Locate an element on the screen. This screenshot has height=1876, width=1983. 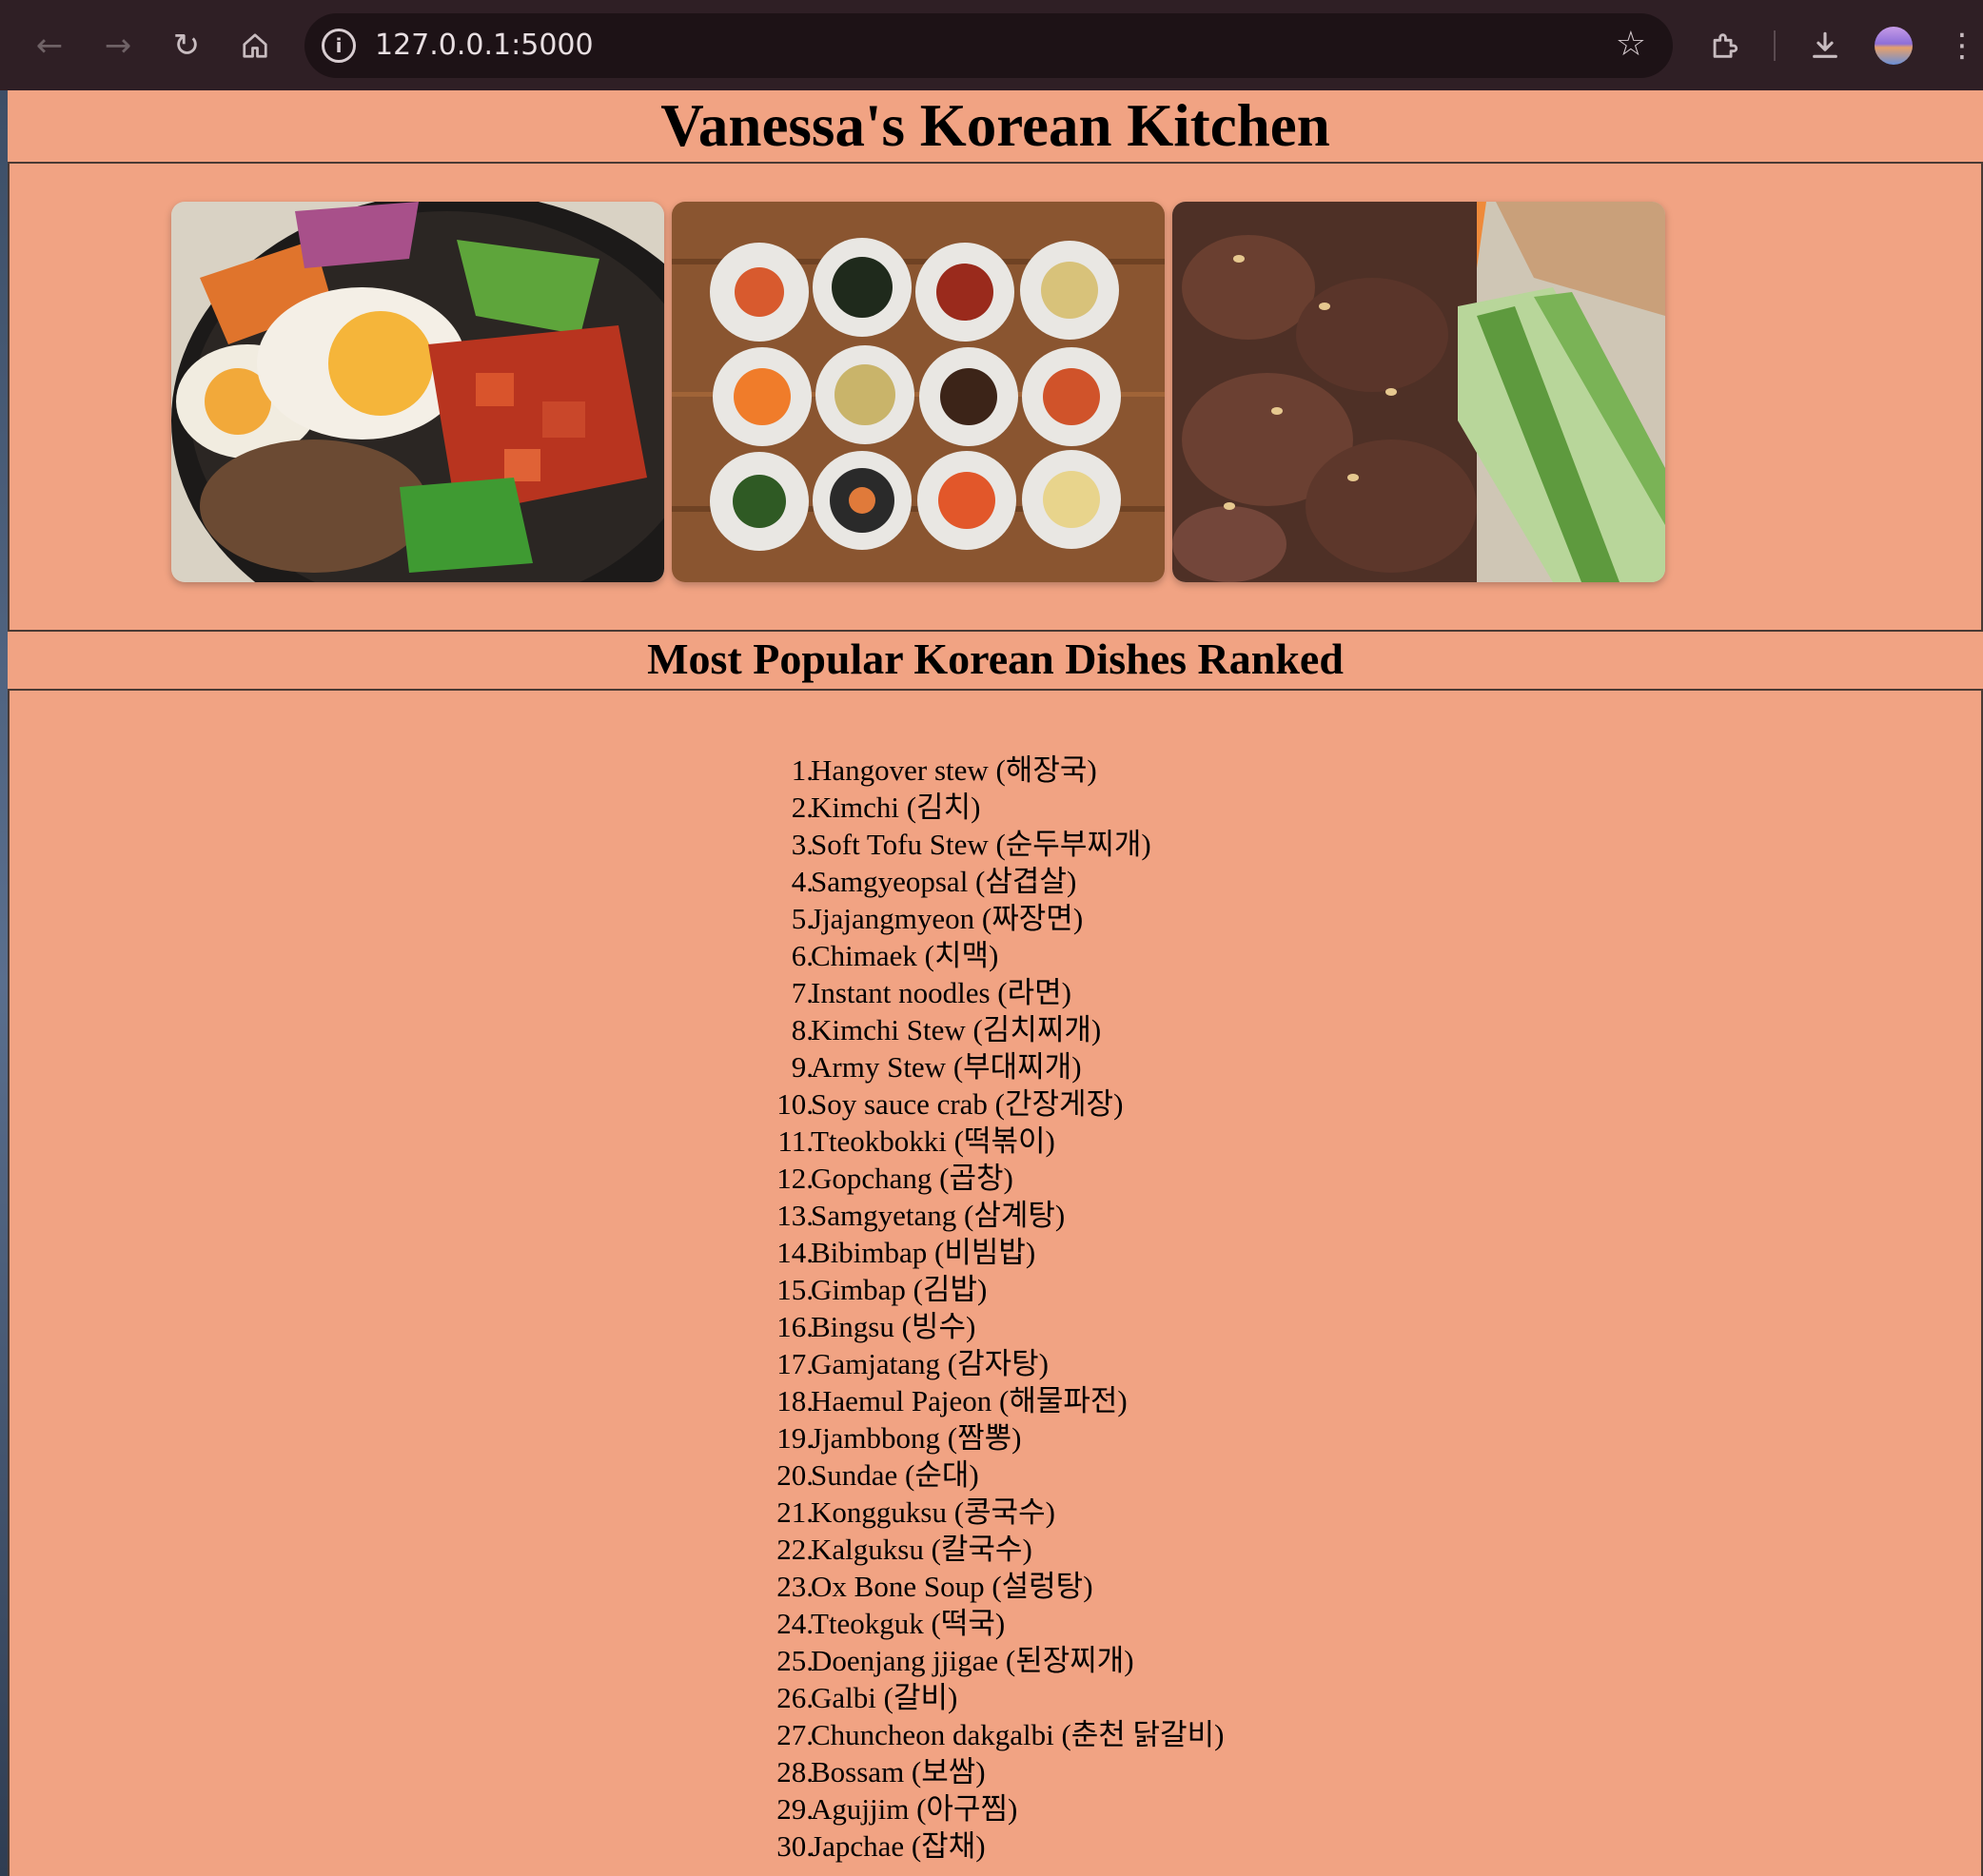
list-item: 30. Japchae (잡채) is located at coordinates (996, 1846).